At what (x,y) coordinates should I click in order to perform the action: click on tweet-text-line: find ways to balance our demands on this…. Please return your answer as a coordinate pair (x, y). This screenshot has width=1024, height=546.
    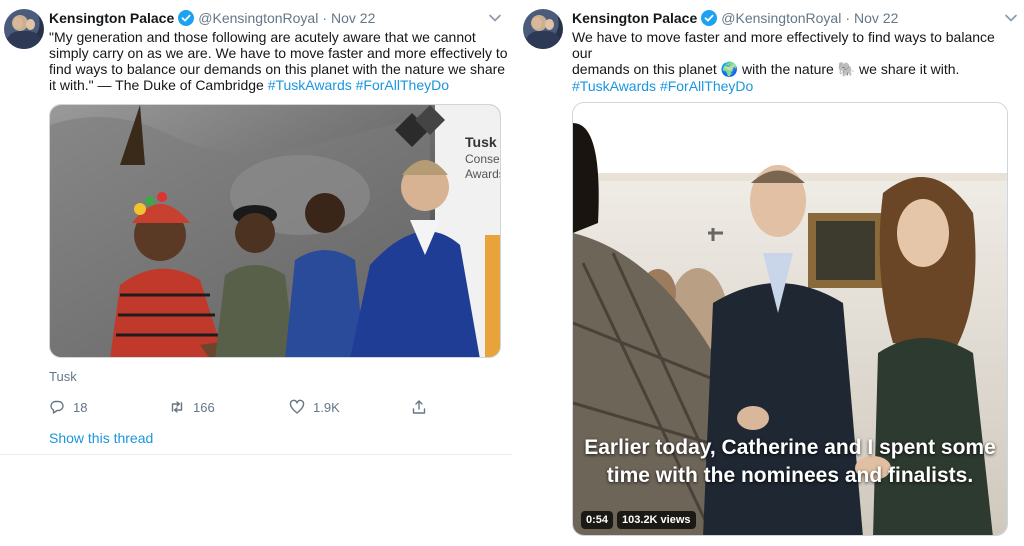
    Looking at the image, I should click on (277, 69).